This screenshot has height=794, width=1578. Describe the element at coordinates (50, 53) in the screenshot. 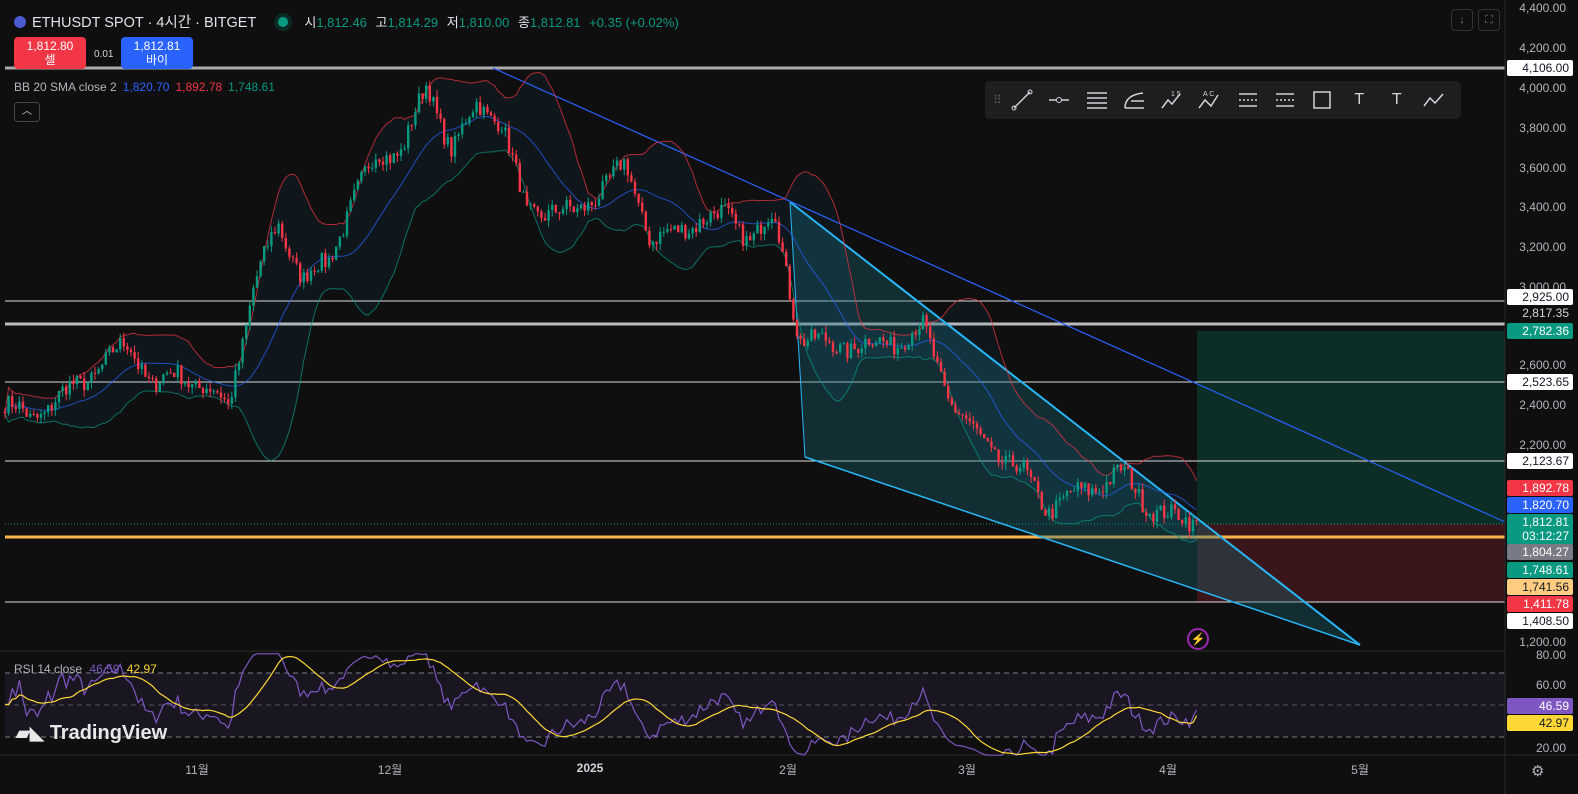

I see `sell-button: 1,812.80 셀` at that location.